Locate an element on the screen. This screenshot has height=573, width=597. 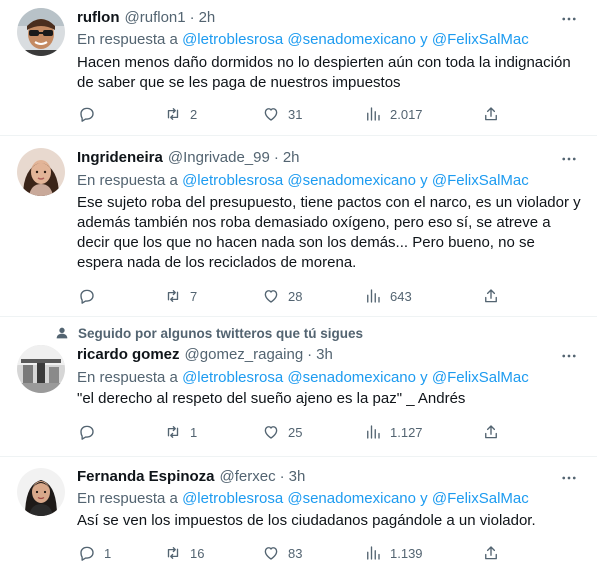
user-handle: @ferxec is located at coordinates (248, 476).